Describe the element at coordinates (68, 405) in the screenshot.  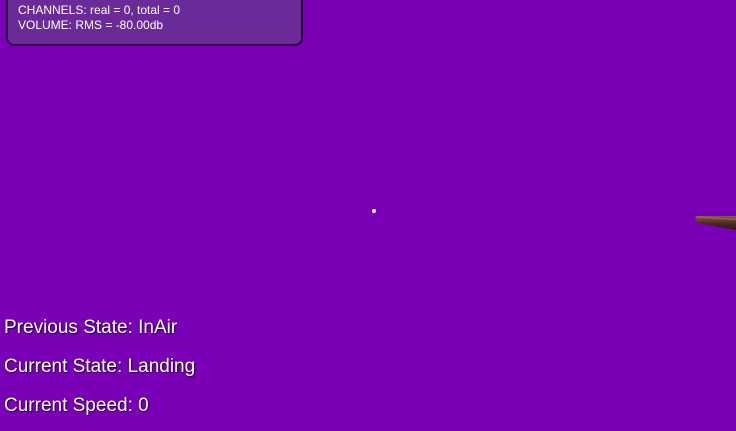
I see `current-speed-label: Current Speed:` at that location.